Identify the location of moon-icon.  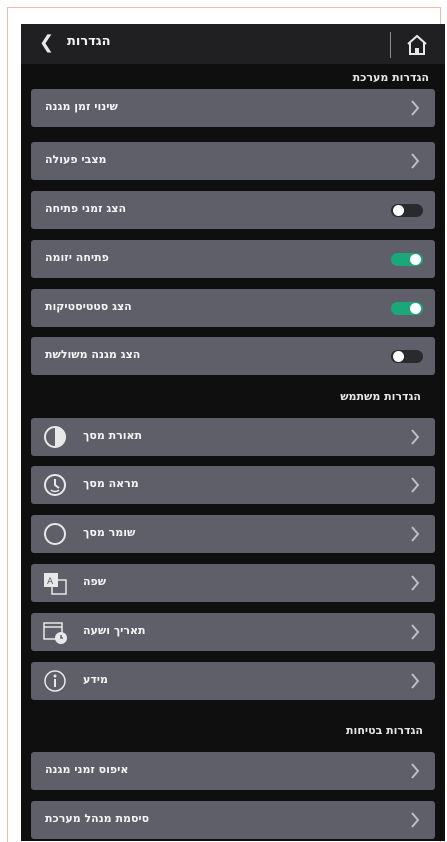
(55, 534).